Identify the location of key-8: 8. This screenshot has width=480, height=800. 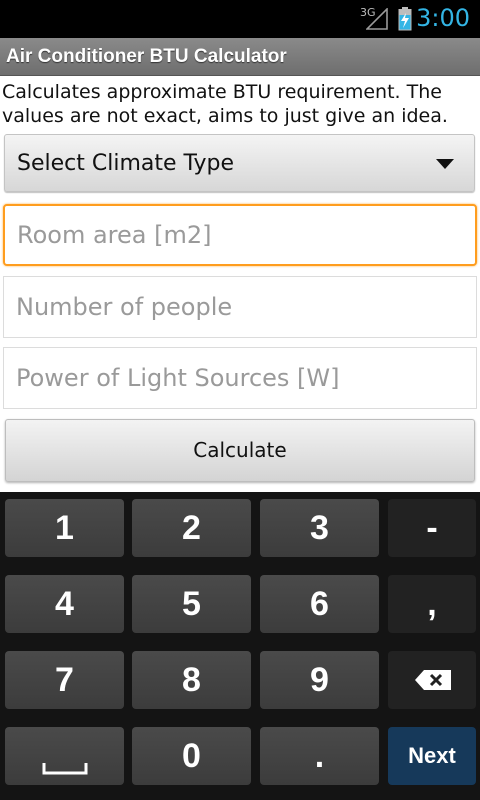
(191, 680).